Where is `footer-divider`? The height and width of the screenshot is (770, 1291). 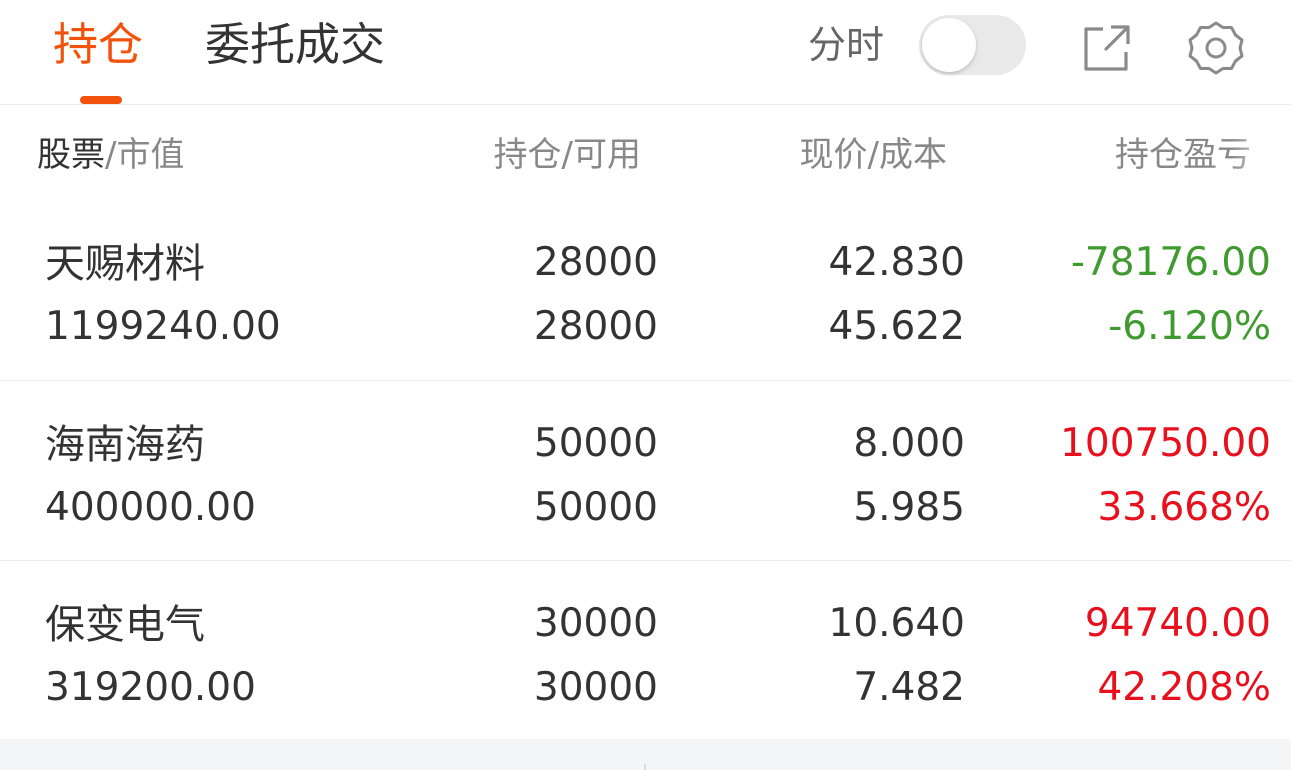 footer-divider is located at coordinates (645, 767).